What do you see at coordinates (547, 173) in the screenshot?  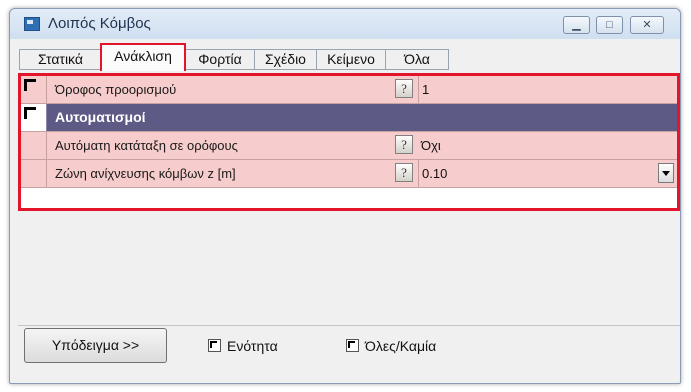 I see `property-value-dropdown: 0.10` at bounding box center [547, 173].